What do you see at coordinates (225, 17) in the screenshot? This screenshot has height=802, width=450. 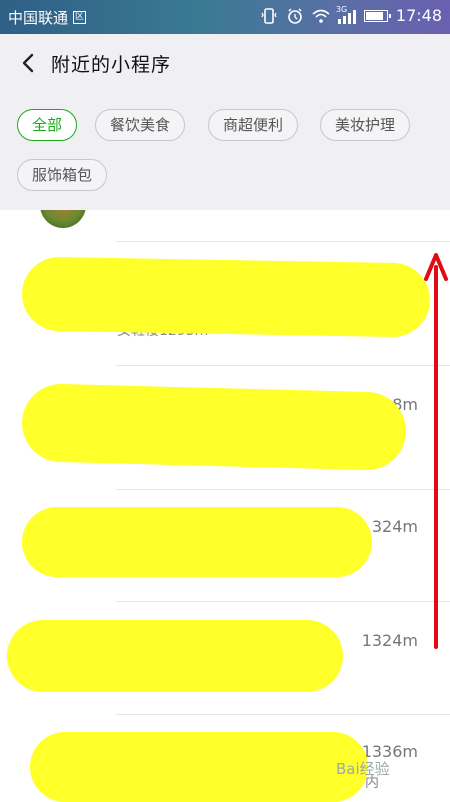 I see `status-bar: 中国联通 区 3G 17:48` at bounding box center [225, 17].